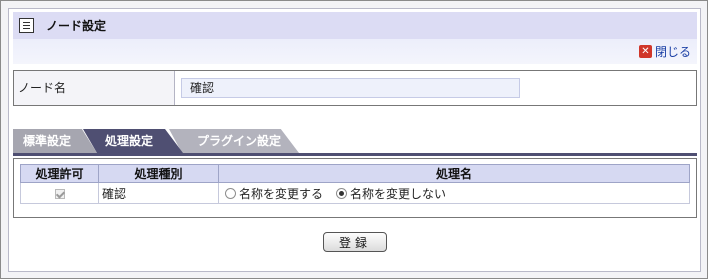 Image resolution: width=708 pixels, height=279 pixels. I want to click on allowed-checkbox, so click(59, 193).